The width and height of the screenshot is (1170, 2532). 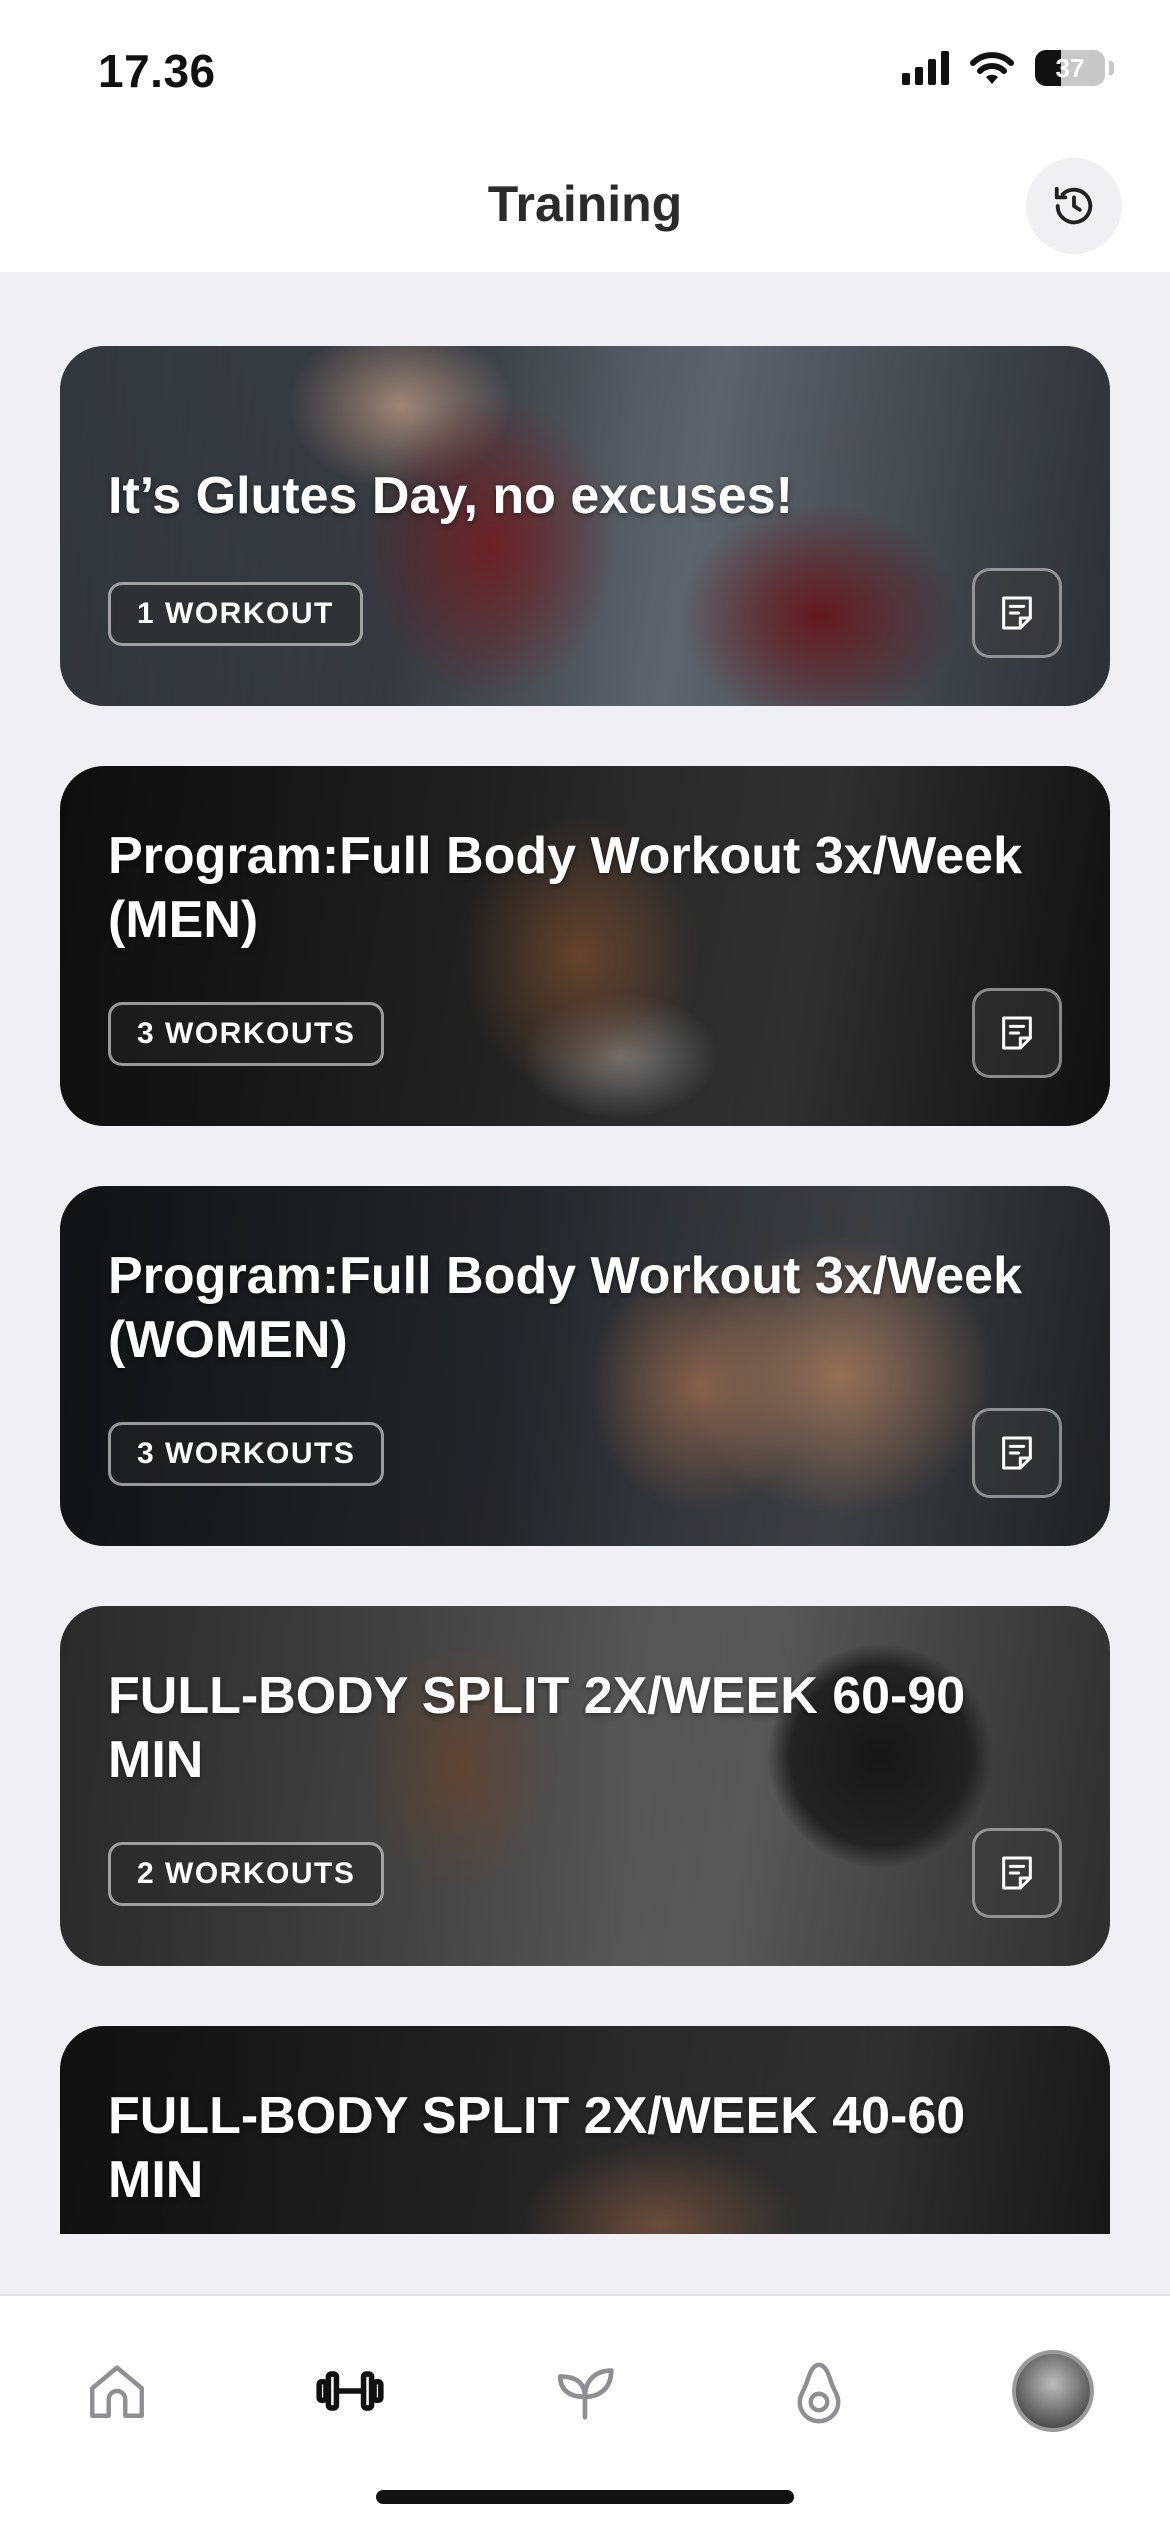 I want to click on status-icons: 37, so click(x=1008, y=68).